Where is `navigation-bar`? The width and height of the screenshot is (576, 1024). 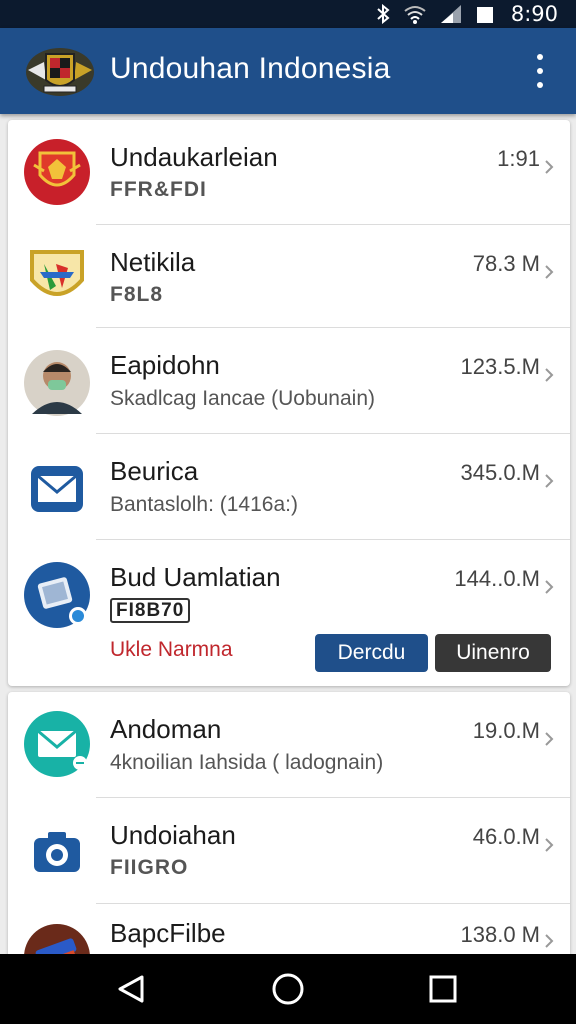
navigation-bar is located at coordinates (288, 989).